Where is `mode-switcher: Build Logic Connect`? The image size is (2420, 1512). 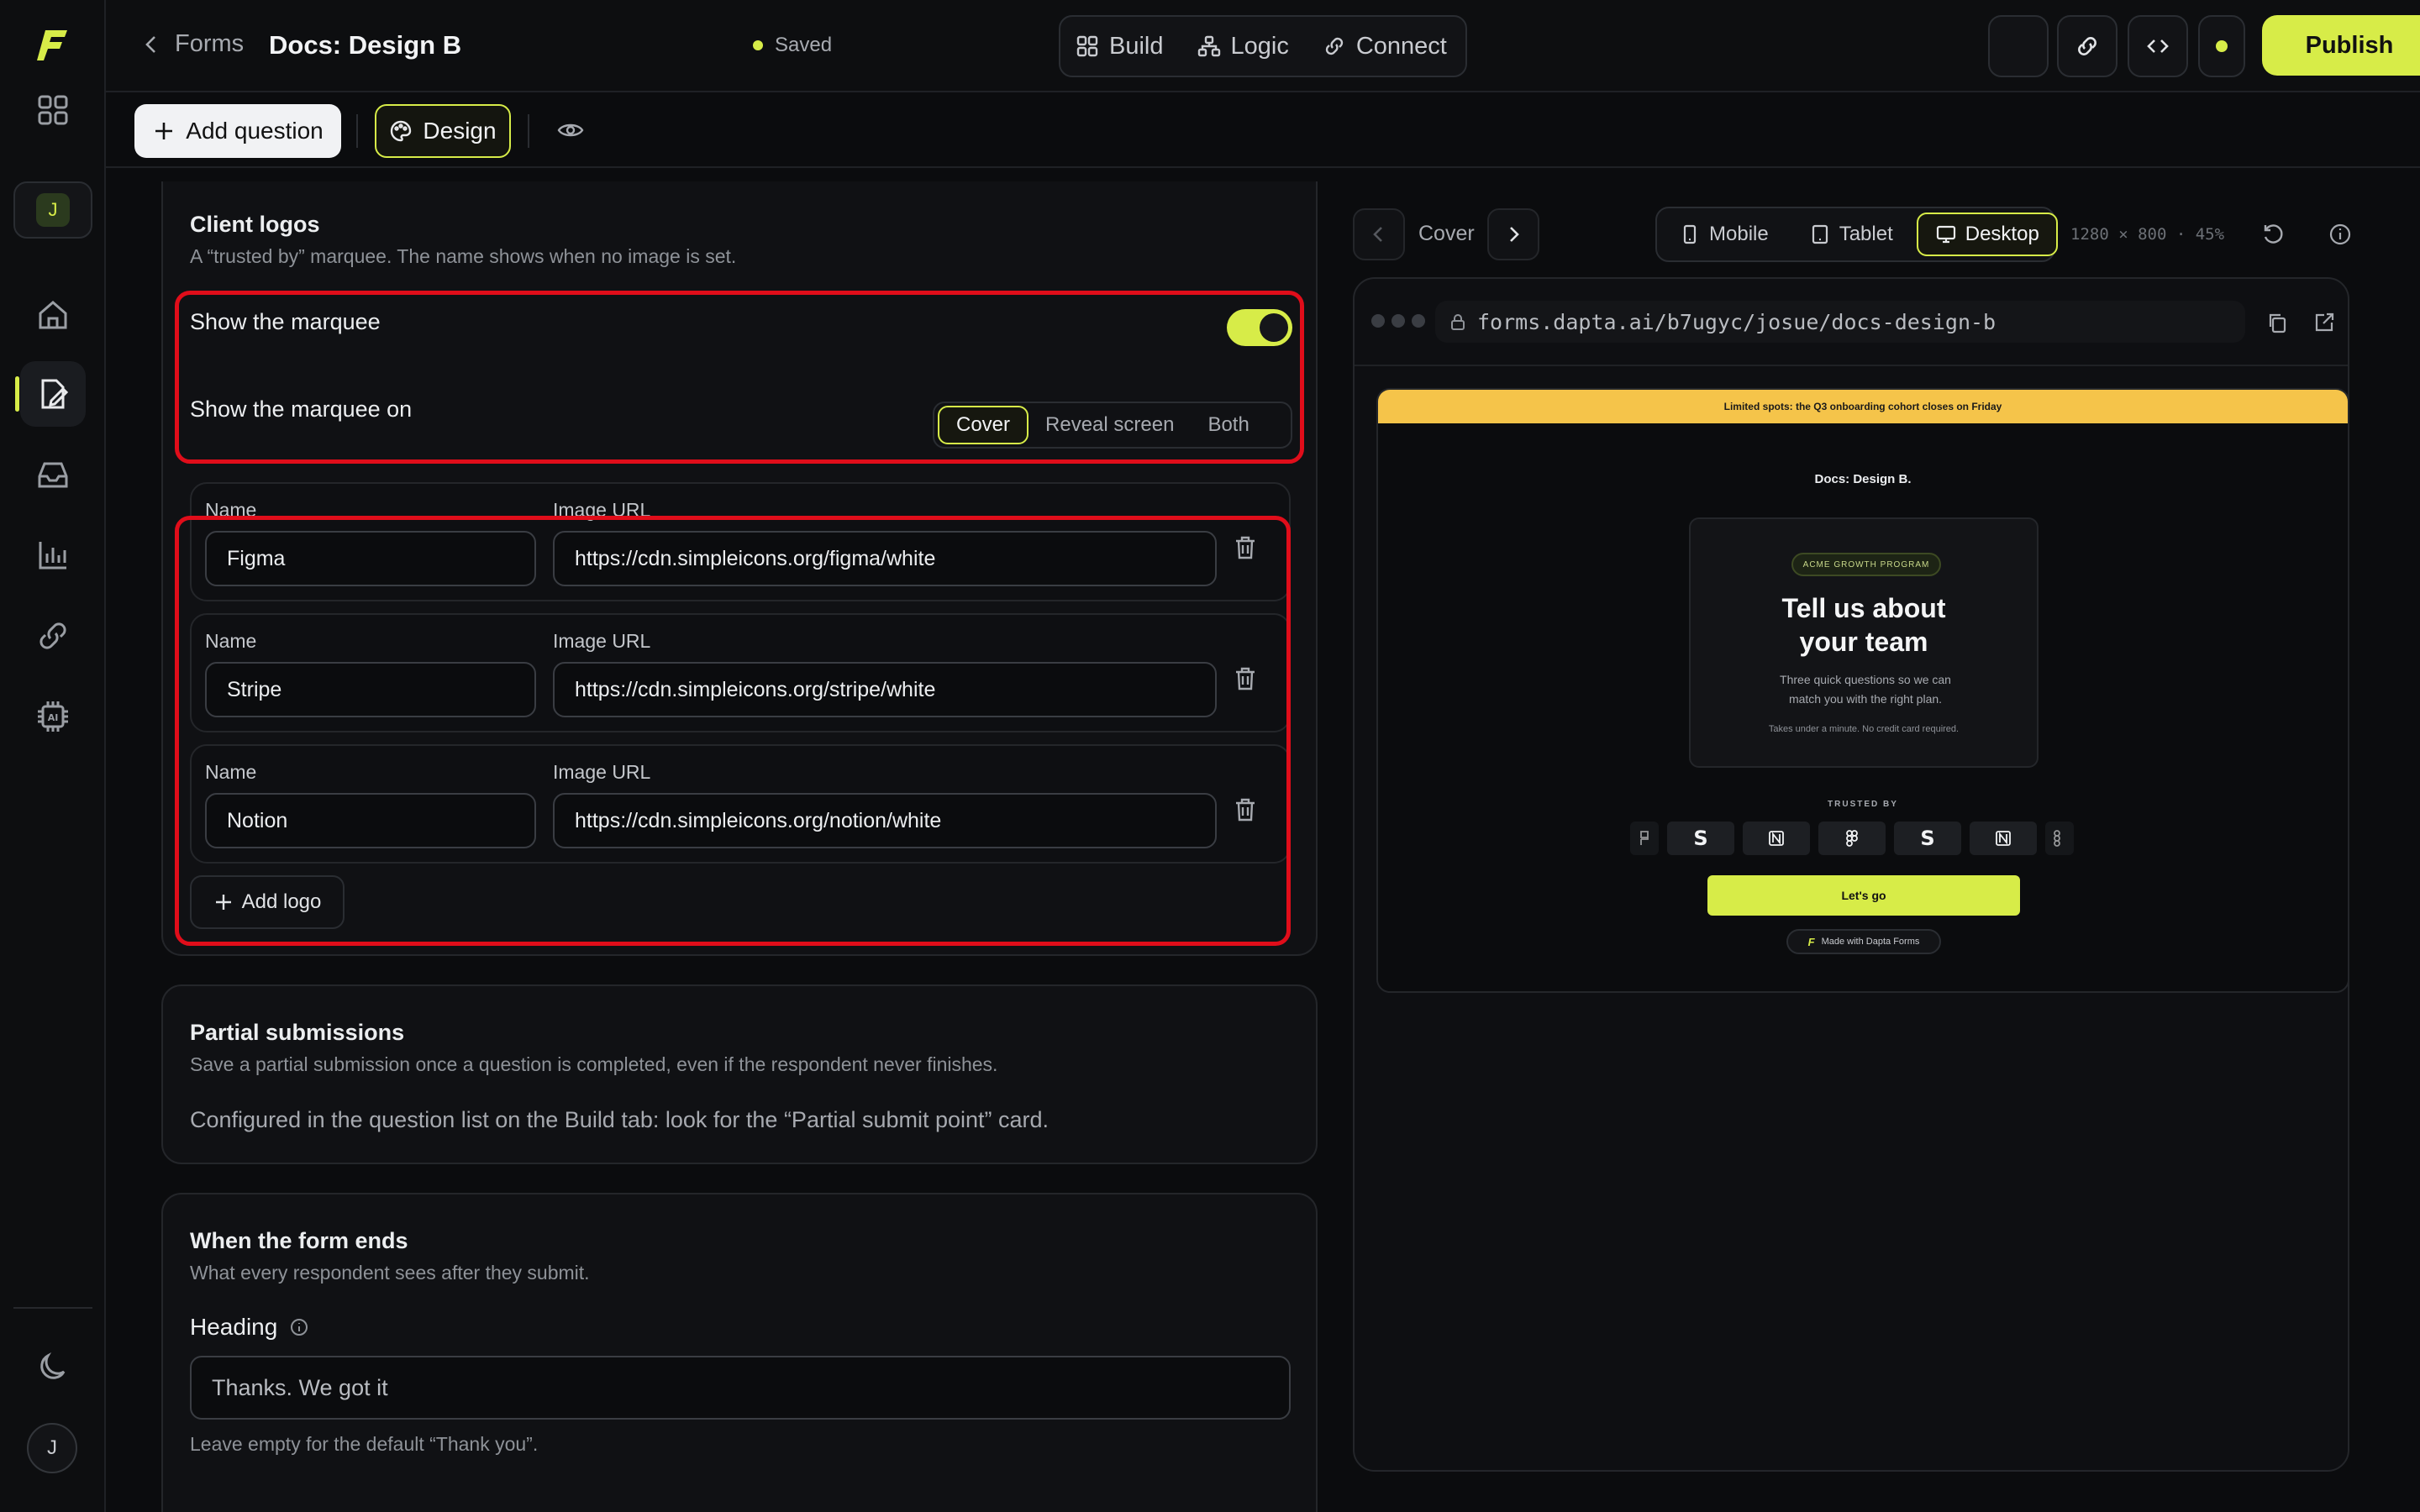
mode-switcher: Build Logic Connect is located at coordinates (1263, 46).